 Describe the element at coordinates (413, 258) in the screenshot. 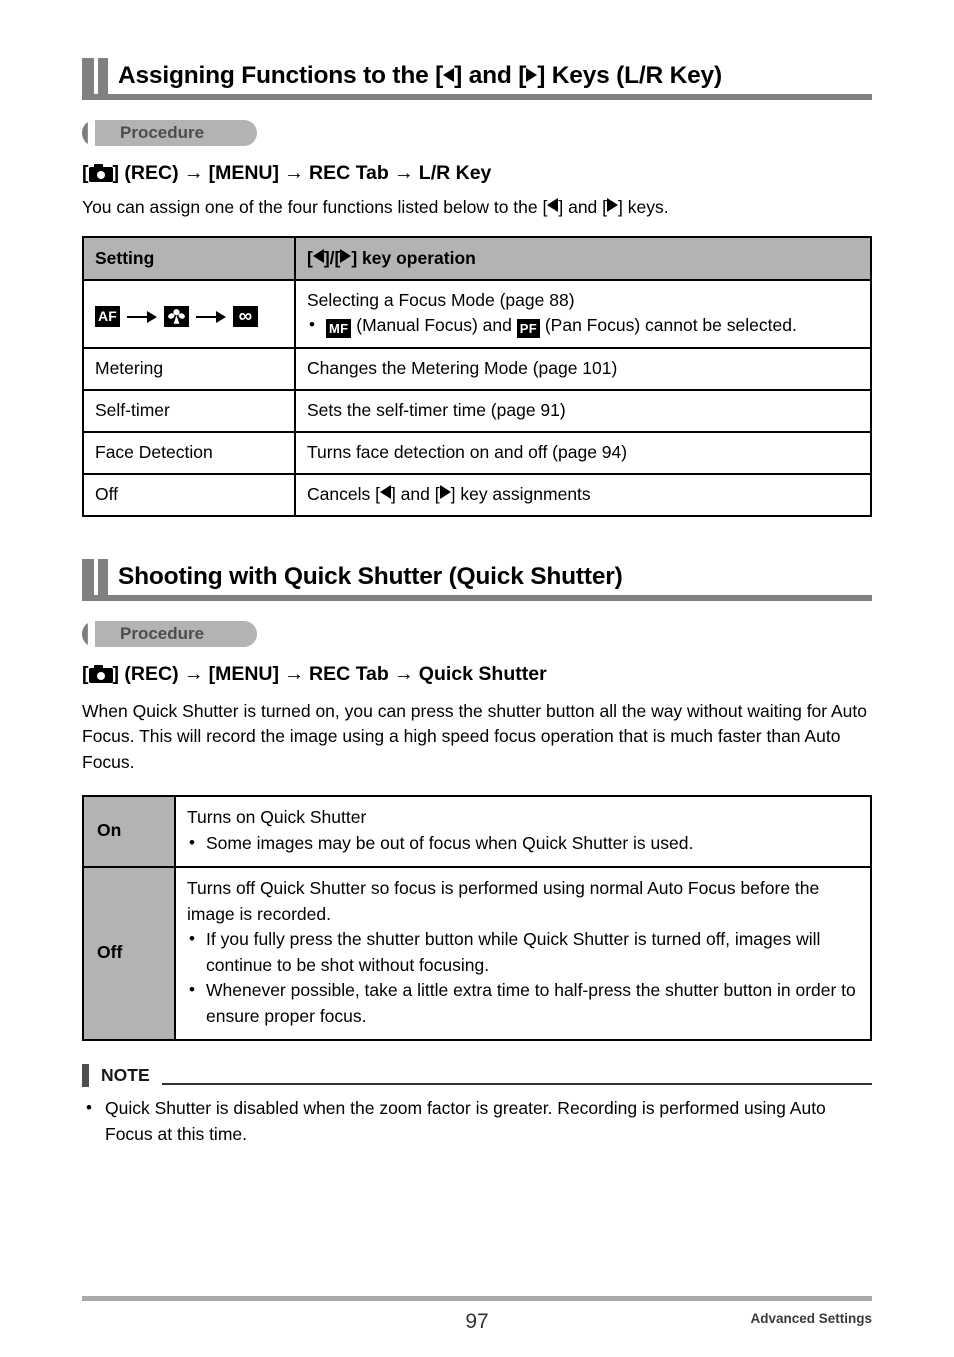

I see `header-bracket-c: ] key operation` at that location.